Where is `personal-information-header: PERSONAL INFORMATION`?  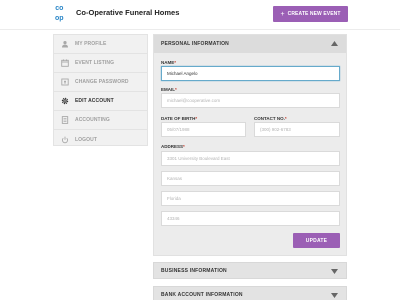
personal-information-header: PERSONAL INFORMATION is located at coordinates (250, 44).